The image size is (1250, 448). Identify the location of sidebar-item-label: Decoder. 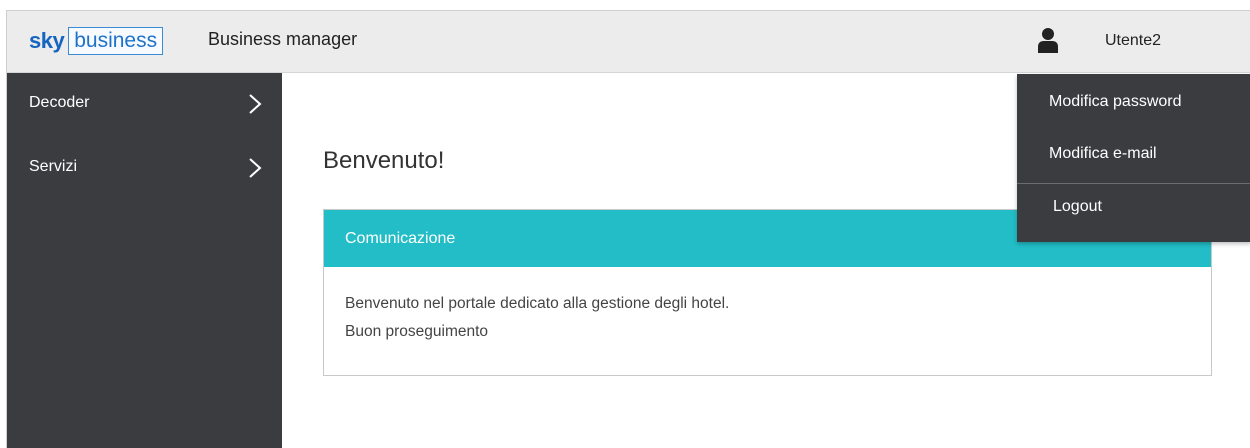
(59, 102).